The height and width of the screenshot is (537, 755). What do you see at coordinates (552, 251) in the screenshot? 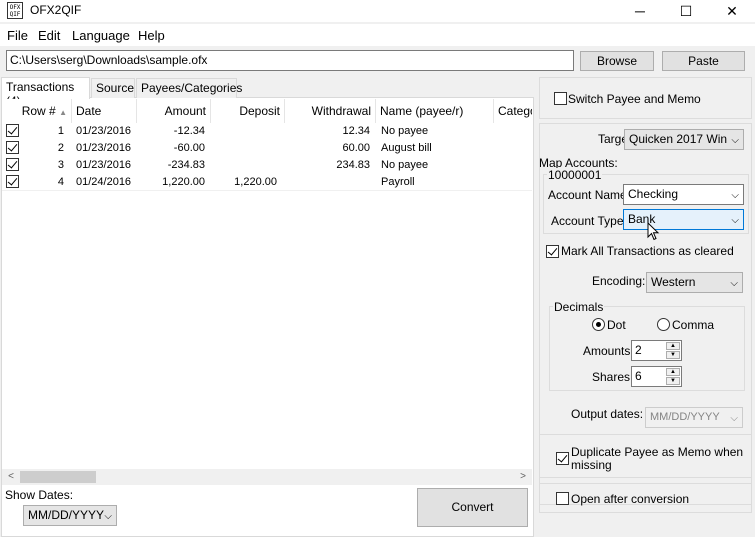
I see `mark-cleared-checkbox` at bounding box center [552, 251].